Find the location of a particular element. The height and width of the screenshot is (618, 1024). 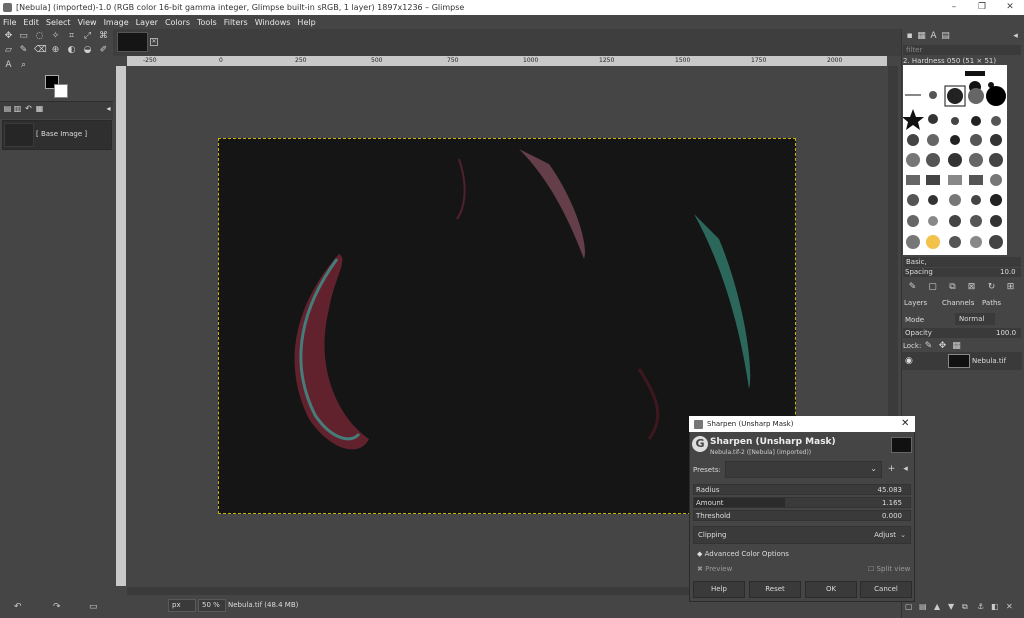

crop-tool-icon: ⌗ is located at coordinates (71, 36).